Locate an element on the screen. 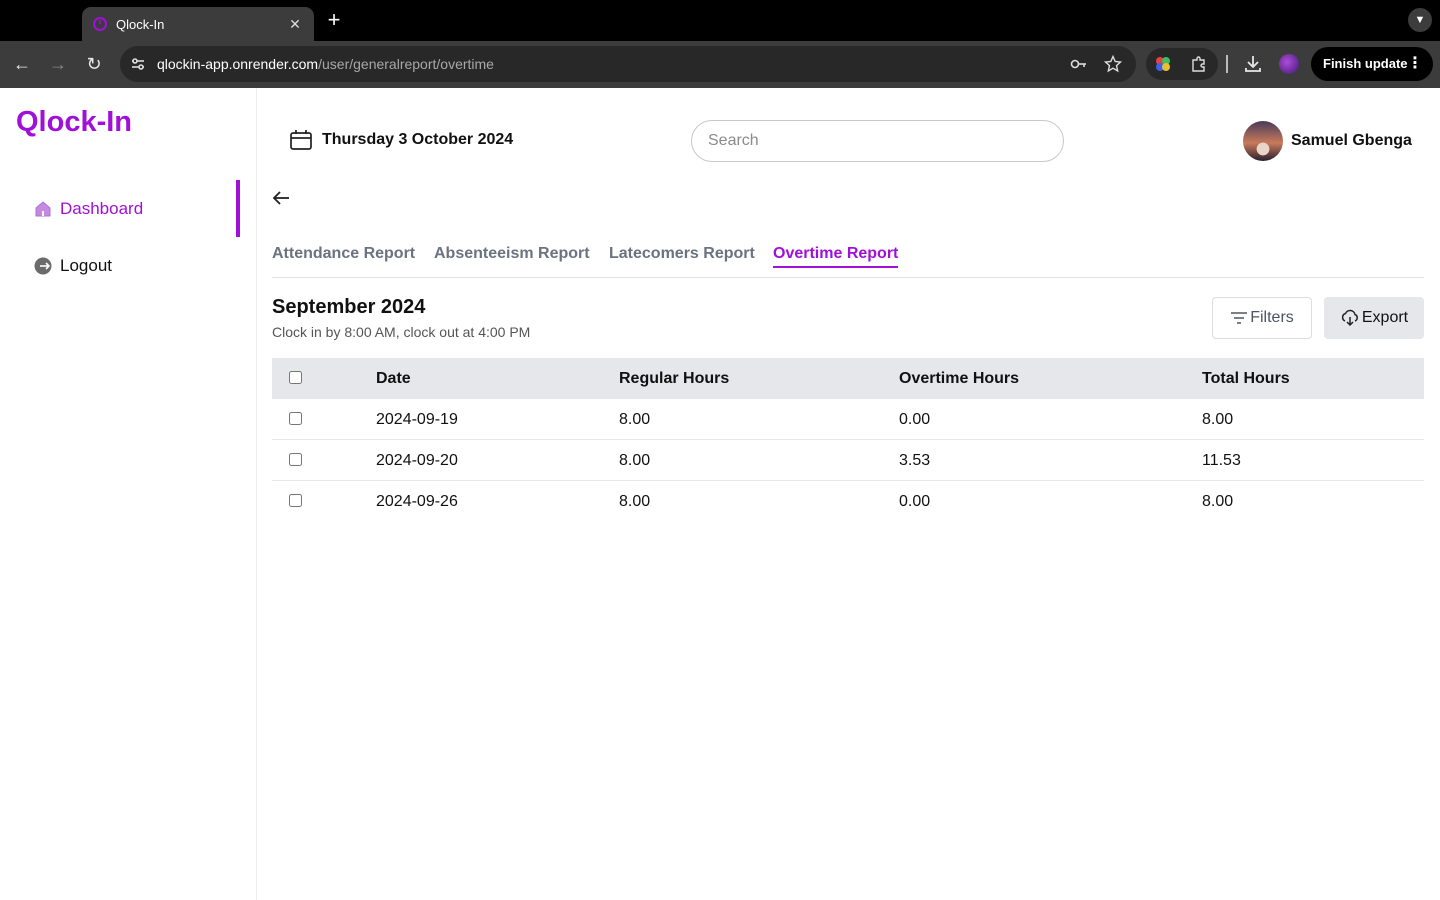 This screenshot has height=900, width=1440. browser-tab: Qlock-In ✕ is located at coordinates (198, 24).